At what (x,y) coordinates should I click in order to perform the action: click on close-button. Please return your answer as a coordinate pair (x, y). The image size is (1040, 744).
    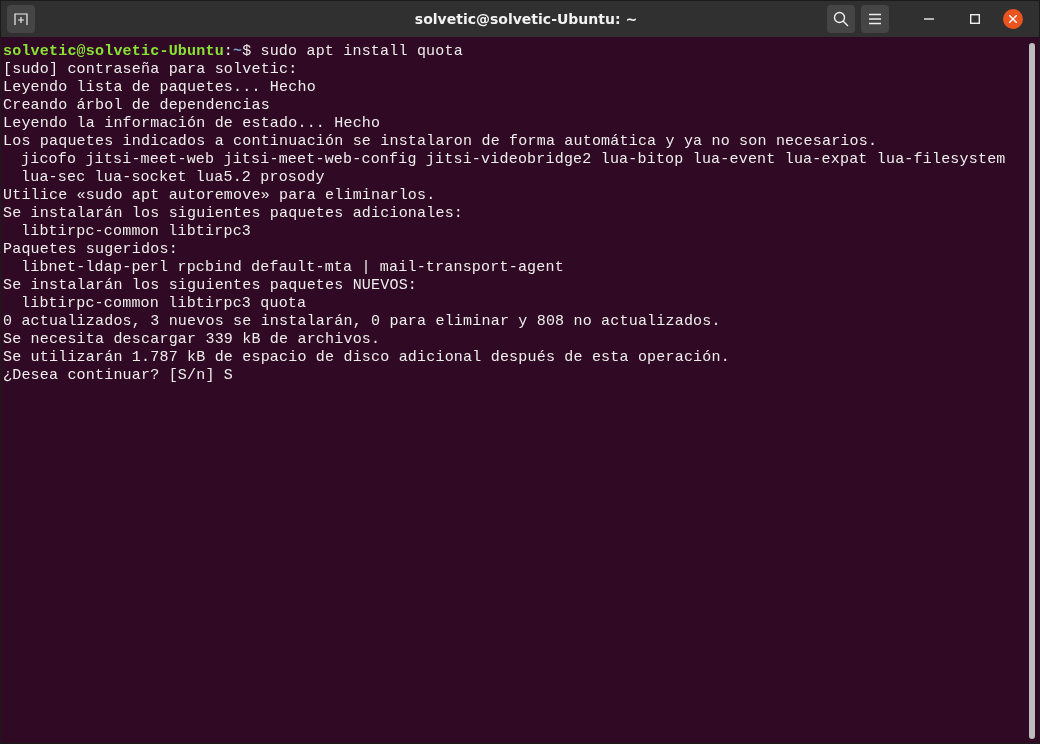
    Looking at the image, I should click on (1013, 19).